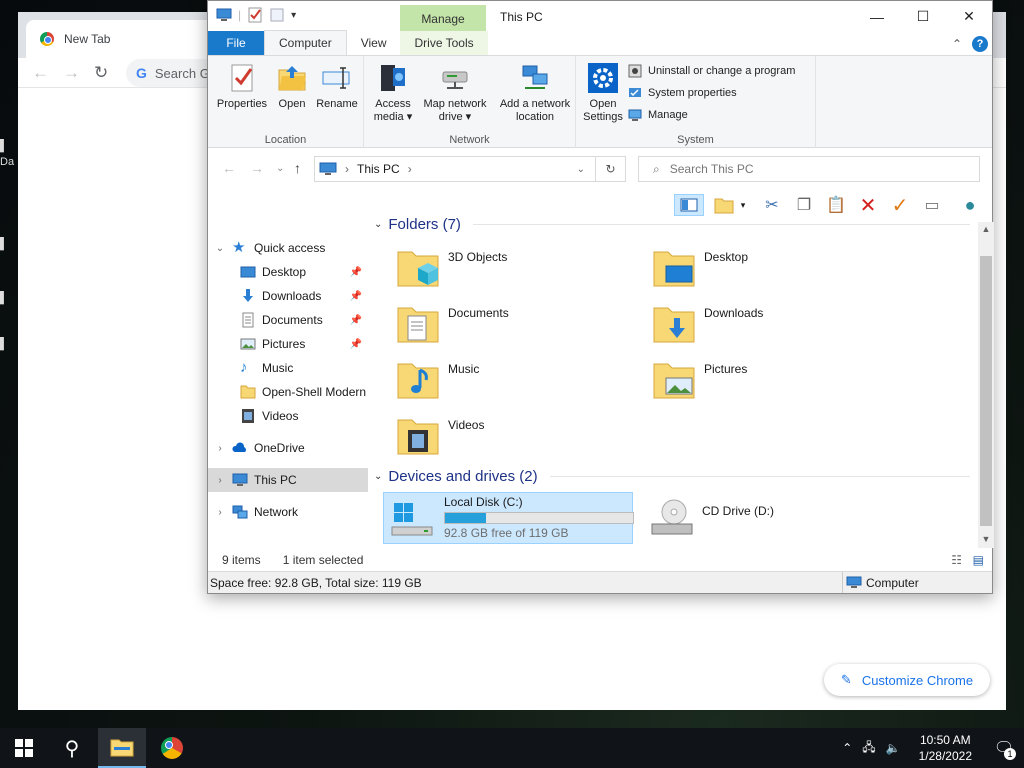 Image resolution: width=1024 pixels, height=768 pixels. What do you see at coordinates (610, 169) in the screenshot?
I see `refresh-icon: ↻` at bounding box center [610, 169].